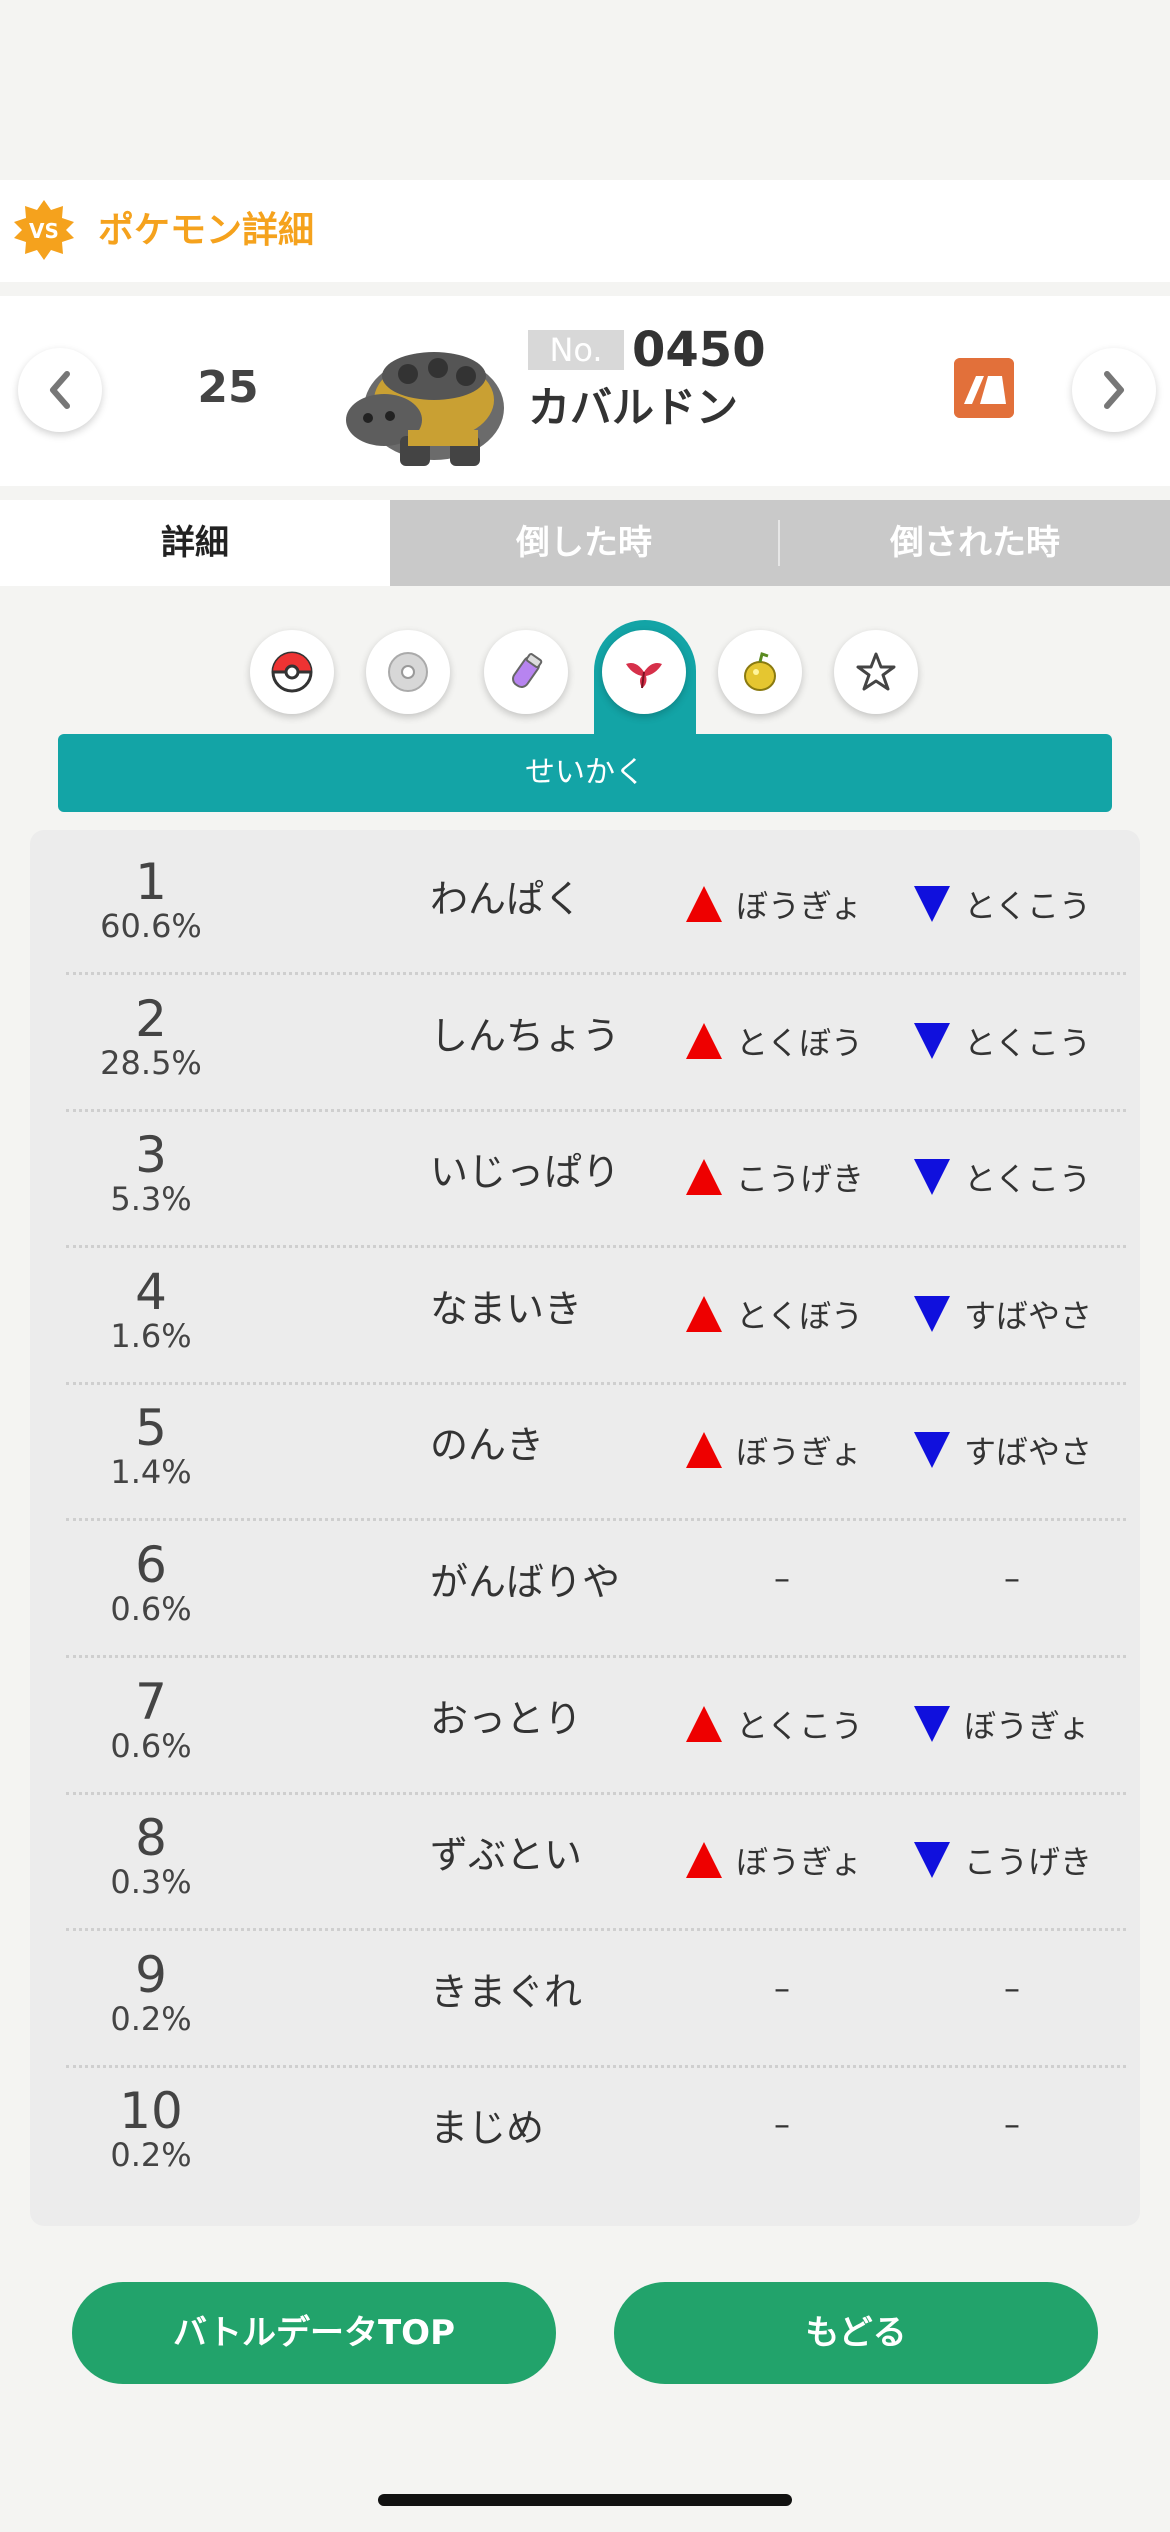  I want to click on disc-icon, so click(408, 672).